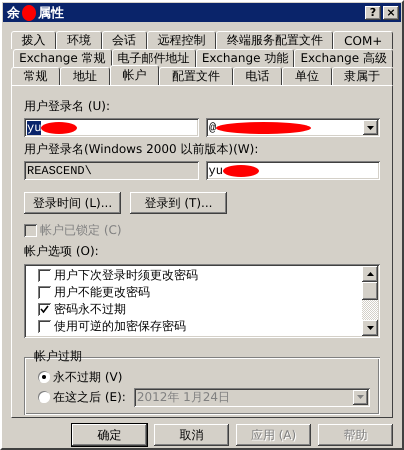 The height and width of the screenshot is (450, 404). Describe the element at coordinates (109, 435) in the screenshot. I see `dialog-button: 确定` at that location.